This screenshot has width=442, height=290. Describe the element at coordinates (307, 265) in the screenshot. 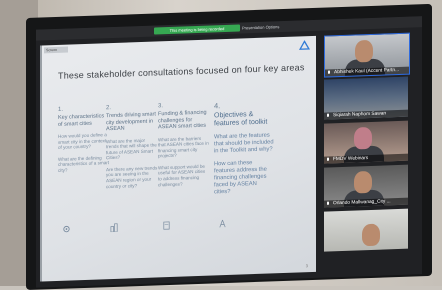

I see `slide-page-number: 3` at that location.